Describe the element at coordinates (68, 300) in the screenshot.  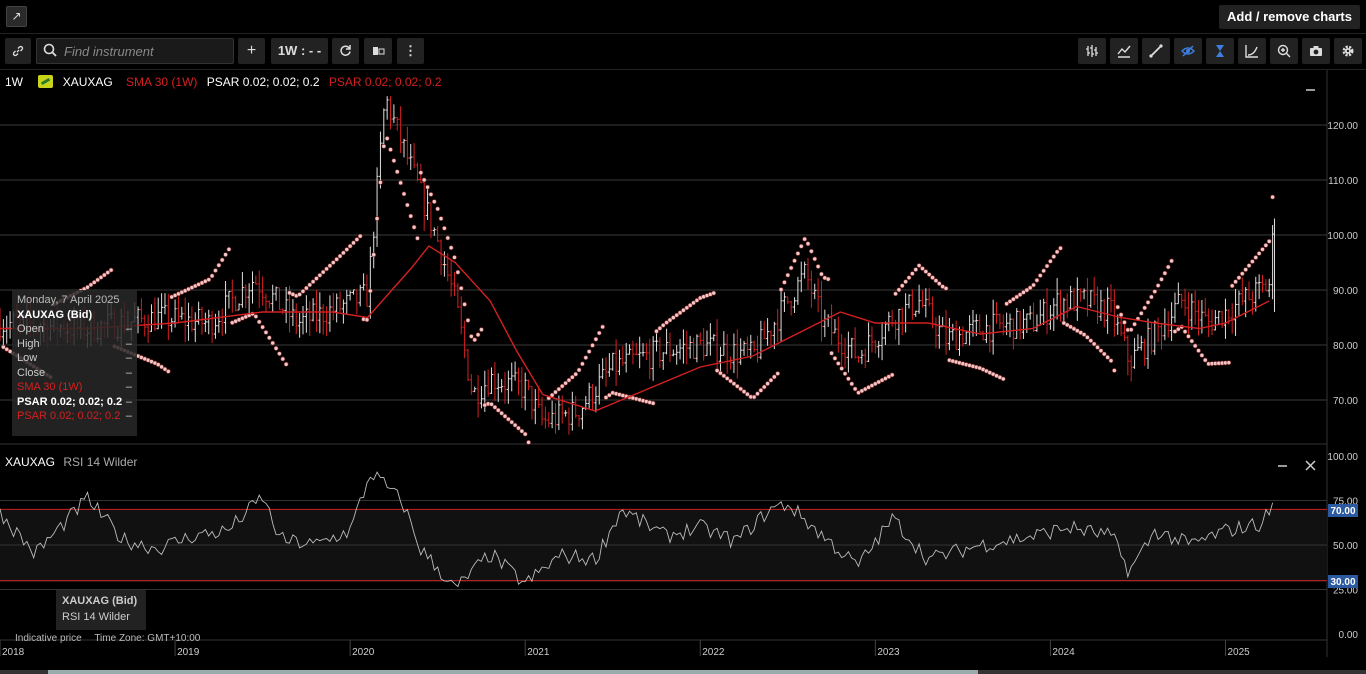
I see `tooltip-date: Monday, 7 April 2025` at that location.